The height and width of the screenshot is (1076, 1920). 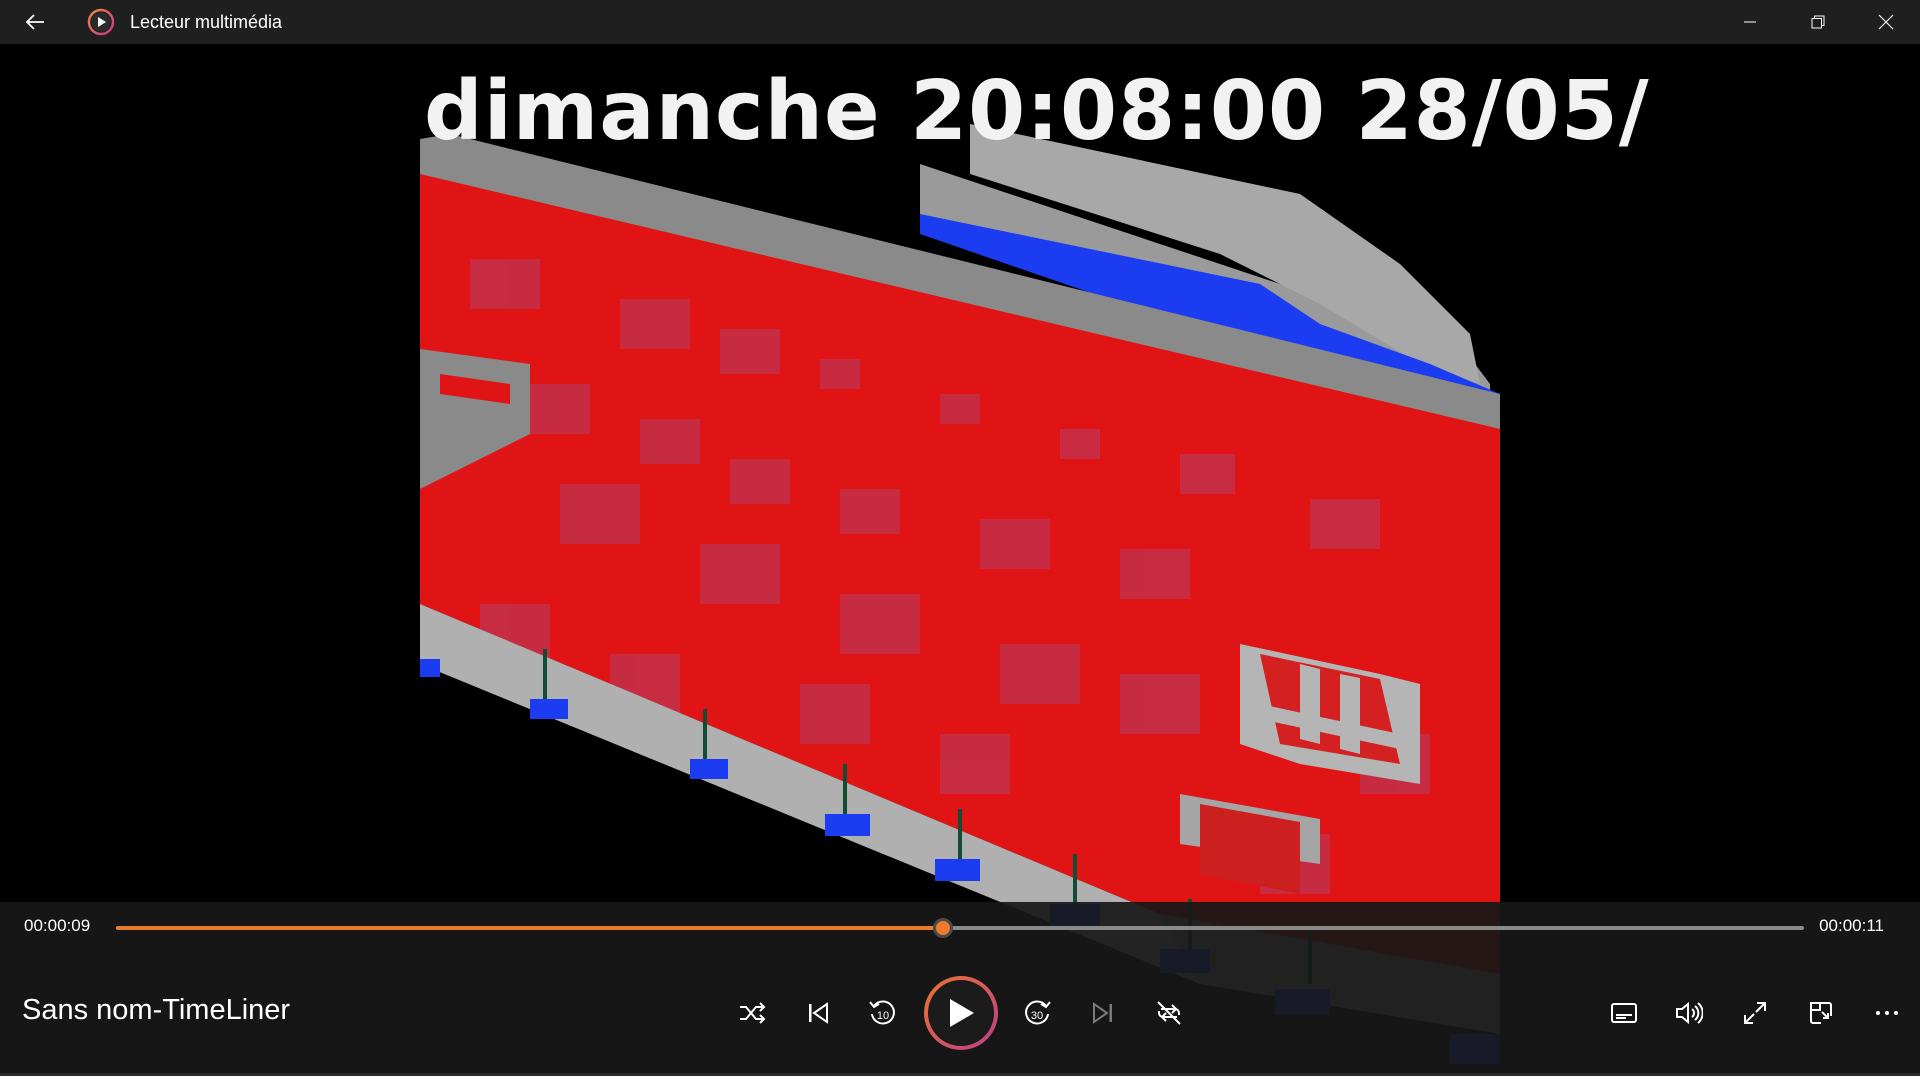 I want to click on current-time: 00:00:09, so click(x=57, y=925).